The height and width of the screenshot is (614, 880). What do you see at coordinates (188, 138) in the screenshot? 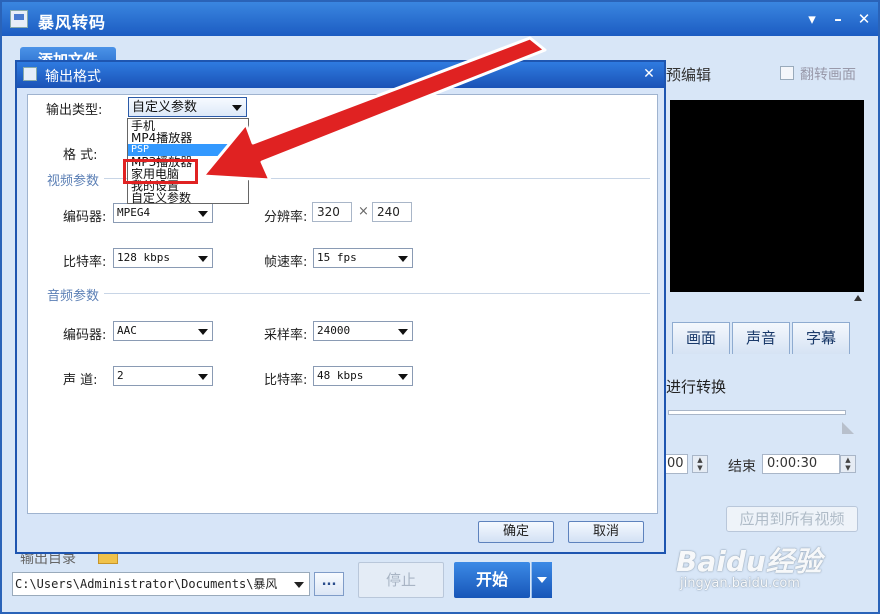
I see `dropdown-item-mp4: MP4播放器` at bounding box center [188, 138].